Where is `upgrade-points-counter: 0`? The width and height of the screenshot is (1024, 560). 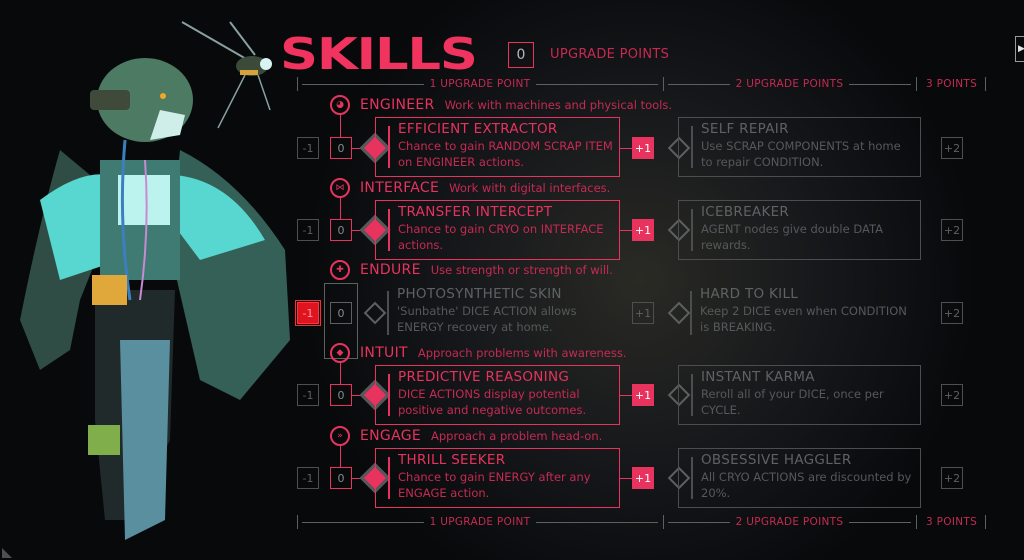 upgrade-points-counter: 0 is located at coordinates (521, 55).